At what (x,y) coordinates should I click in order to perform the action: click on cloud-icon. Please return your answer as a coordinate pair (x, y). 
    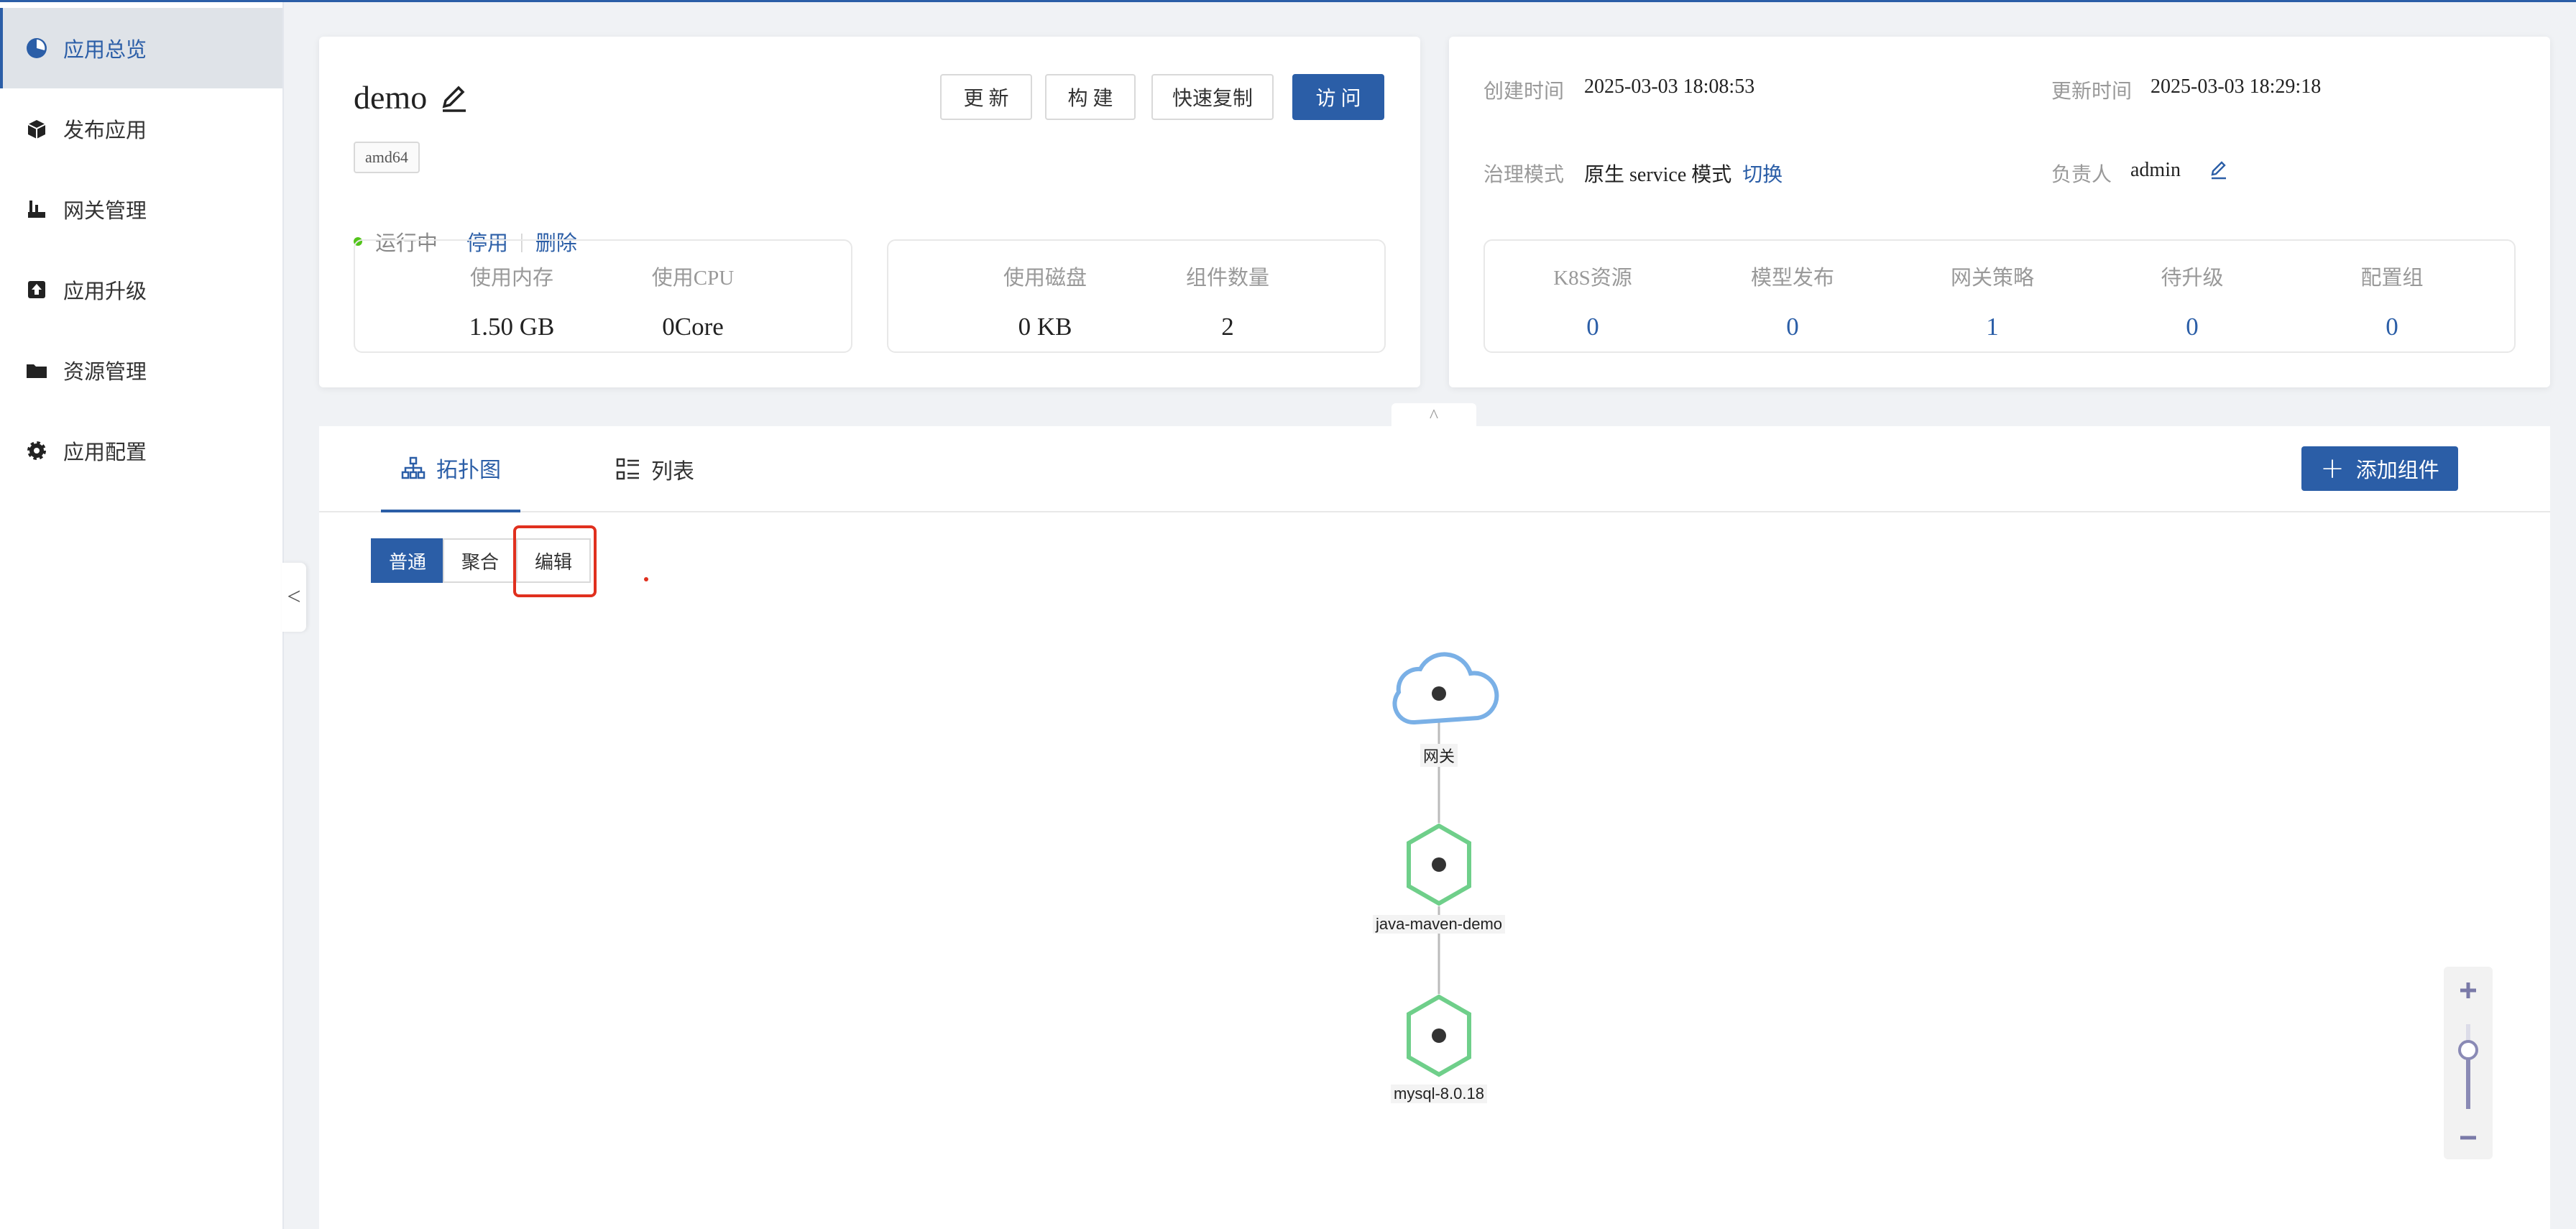
    Looking at the image, I should click on (1445, 688).